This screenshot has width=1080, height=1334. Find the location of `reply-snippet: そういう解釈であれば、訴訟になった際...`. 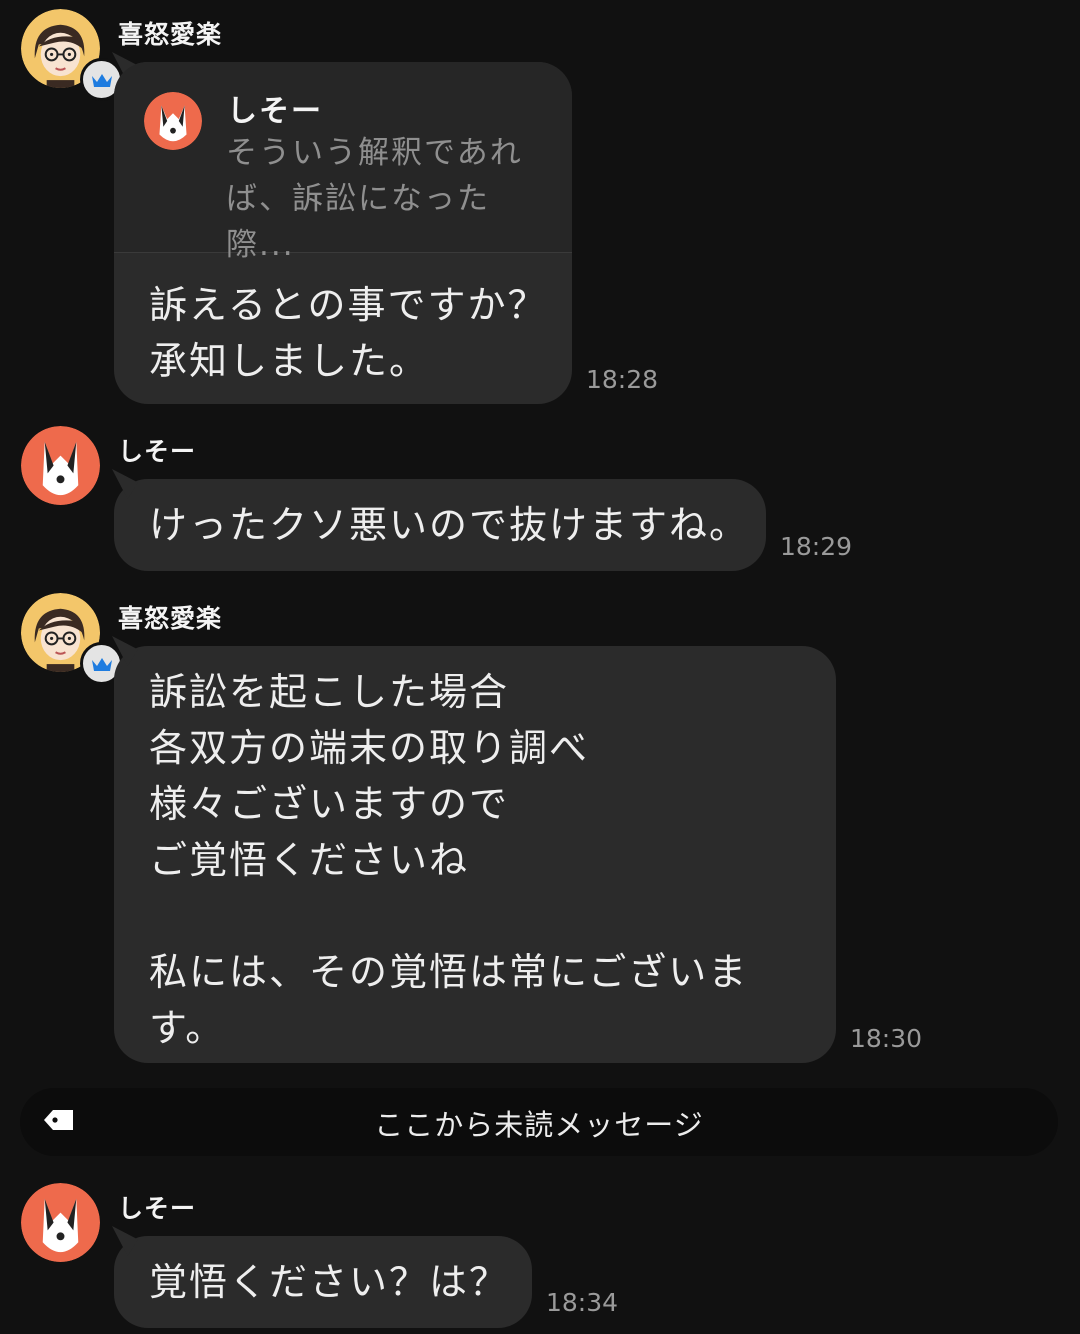

reply-snippet: そういう解釈であれば、訴訟になった際... is located at coordinates (374, 199).